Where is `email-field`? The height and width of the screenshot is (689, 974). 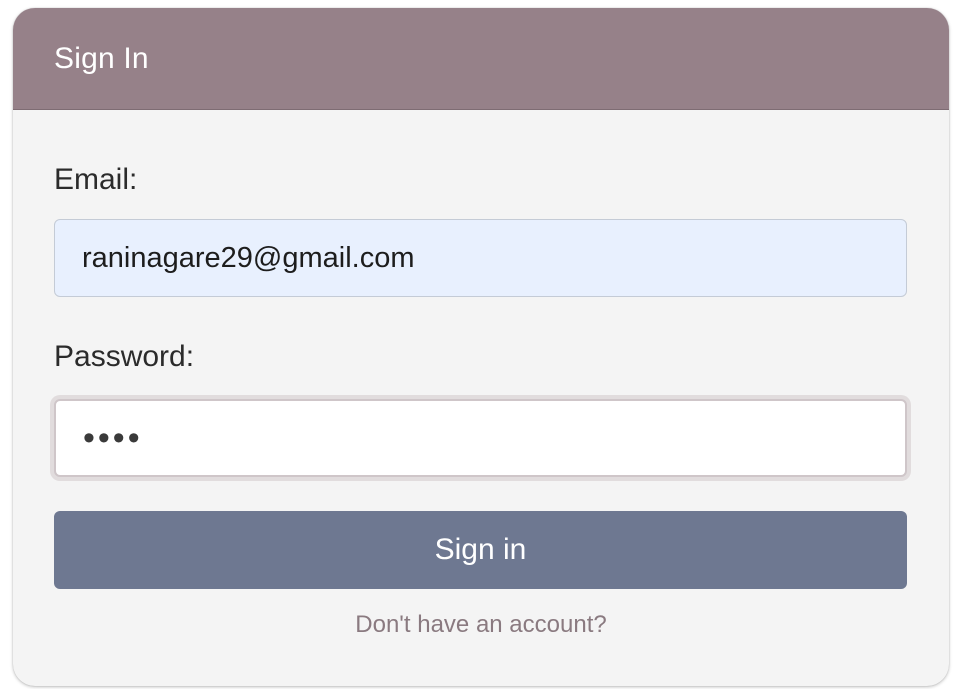 email-field is located at coordinates (480, 258).